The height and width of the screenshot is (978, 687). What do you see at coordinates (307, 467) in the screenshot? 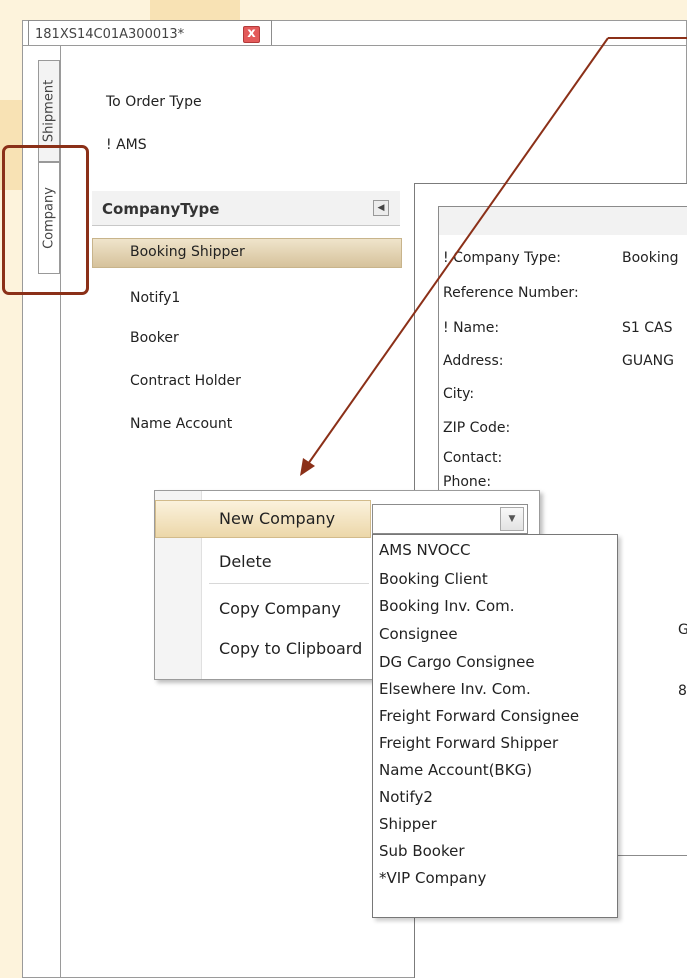
I see `arrowhead-icon` at bounding box center [307, 467].